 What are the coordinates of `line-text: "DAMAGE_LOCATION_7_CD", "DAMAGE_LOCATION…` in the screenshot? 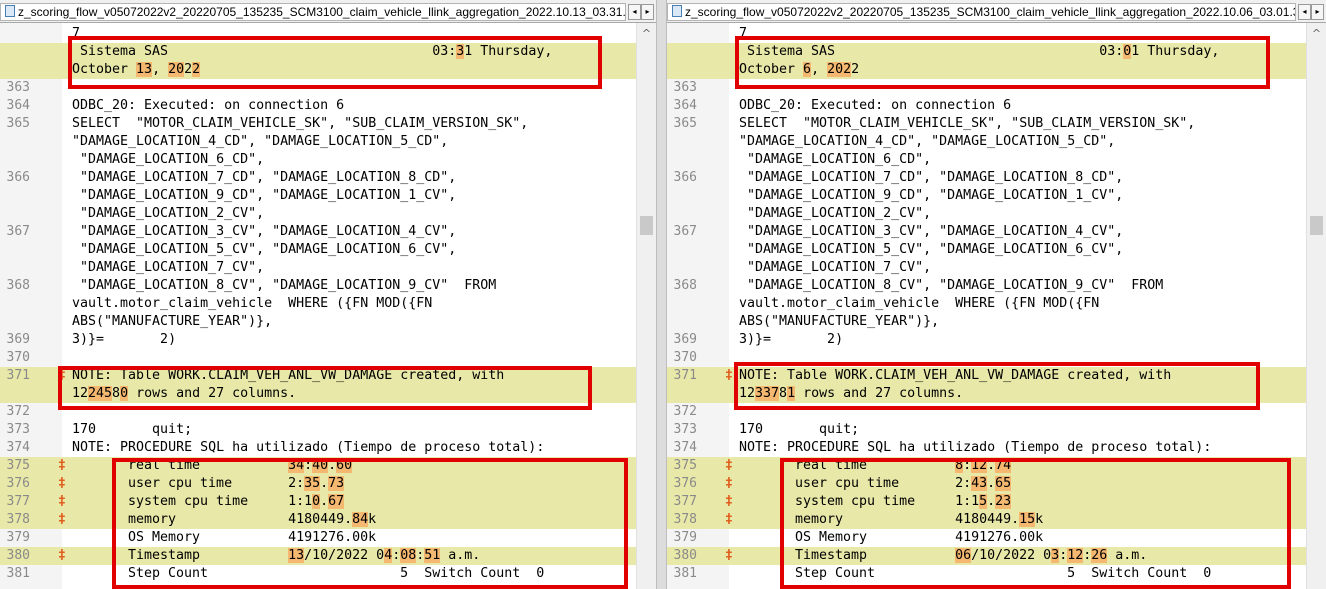 It's located at (264, 177).